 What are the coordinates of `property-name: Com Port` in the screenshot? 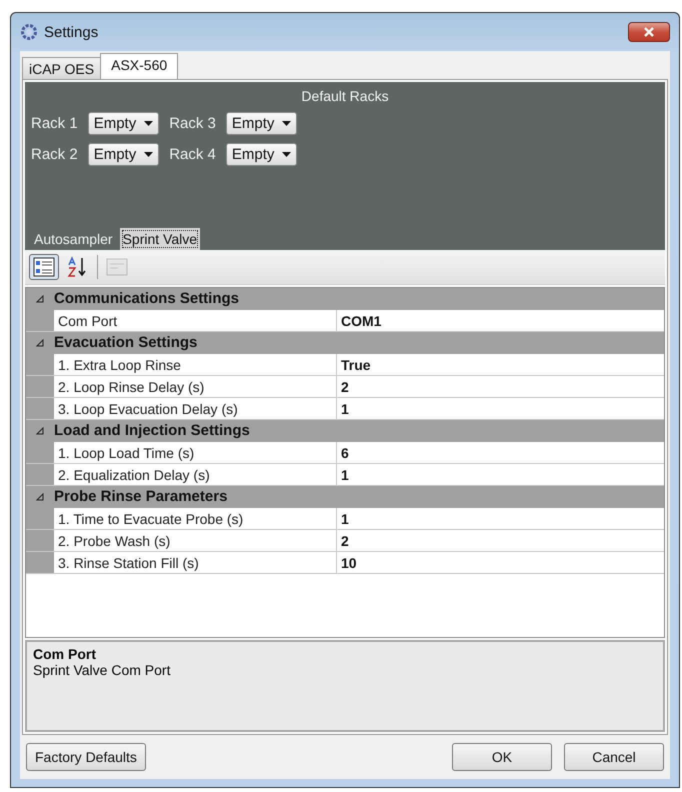 It's located at (195, 320).